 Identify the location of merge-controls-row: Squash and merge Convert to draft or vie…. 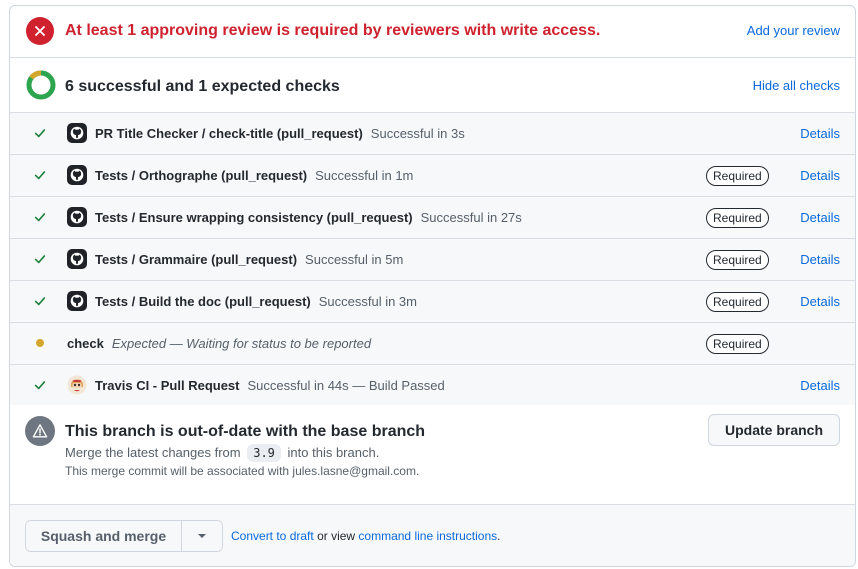
(432, 535).